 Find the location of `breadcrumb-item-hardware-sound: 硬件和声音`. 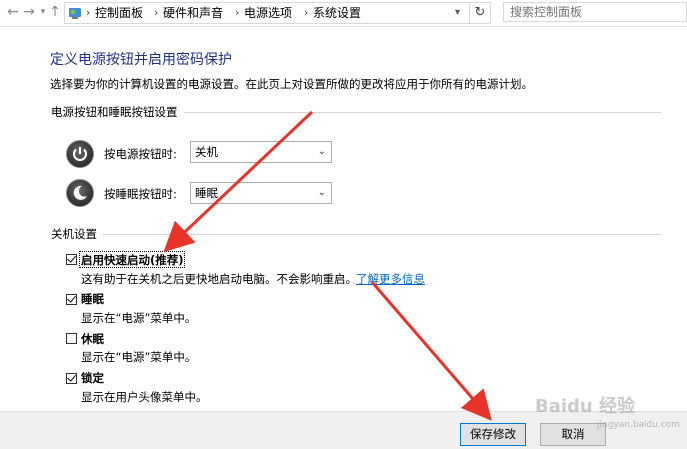

breadcrumb-item-hardware-sound: 硬件和声音 is located at coordinates (193, 13).